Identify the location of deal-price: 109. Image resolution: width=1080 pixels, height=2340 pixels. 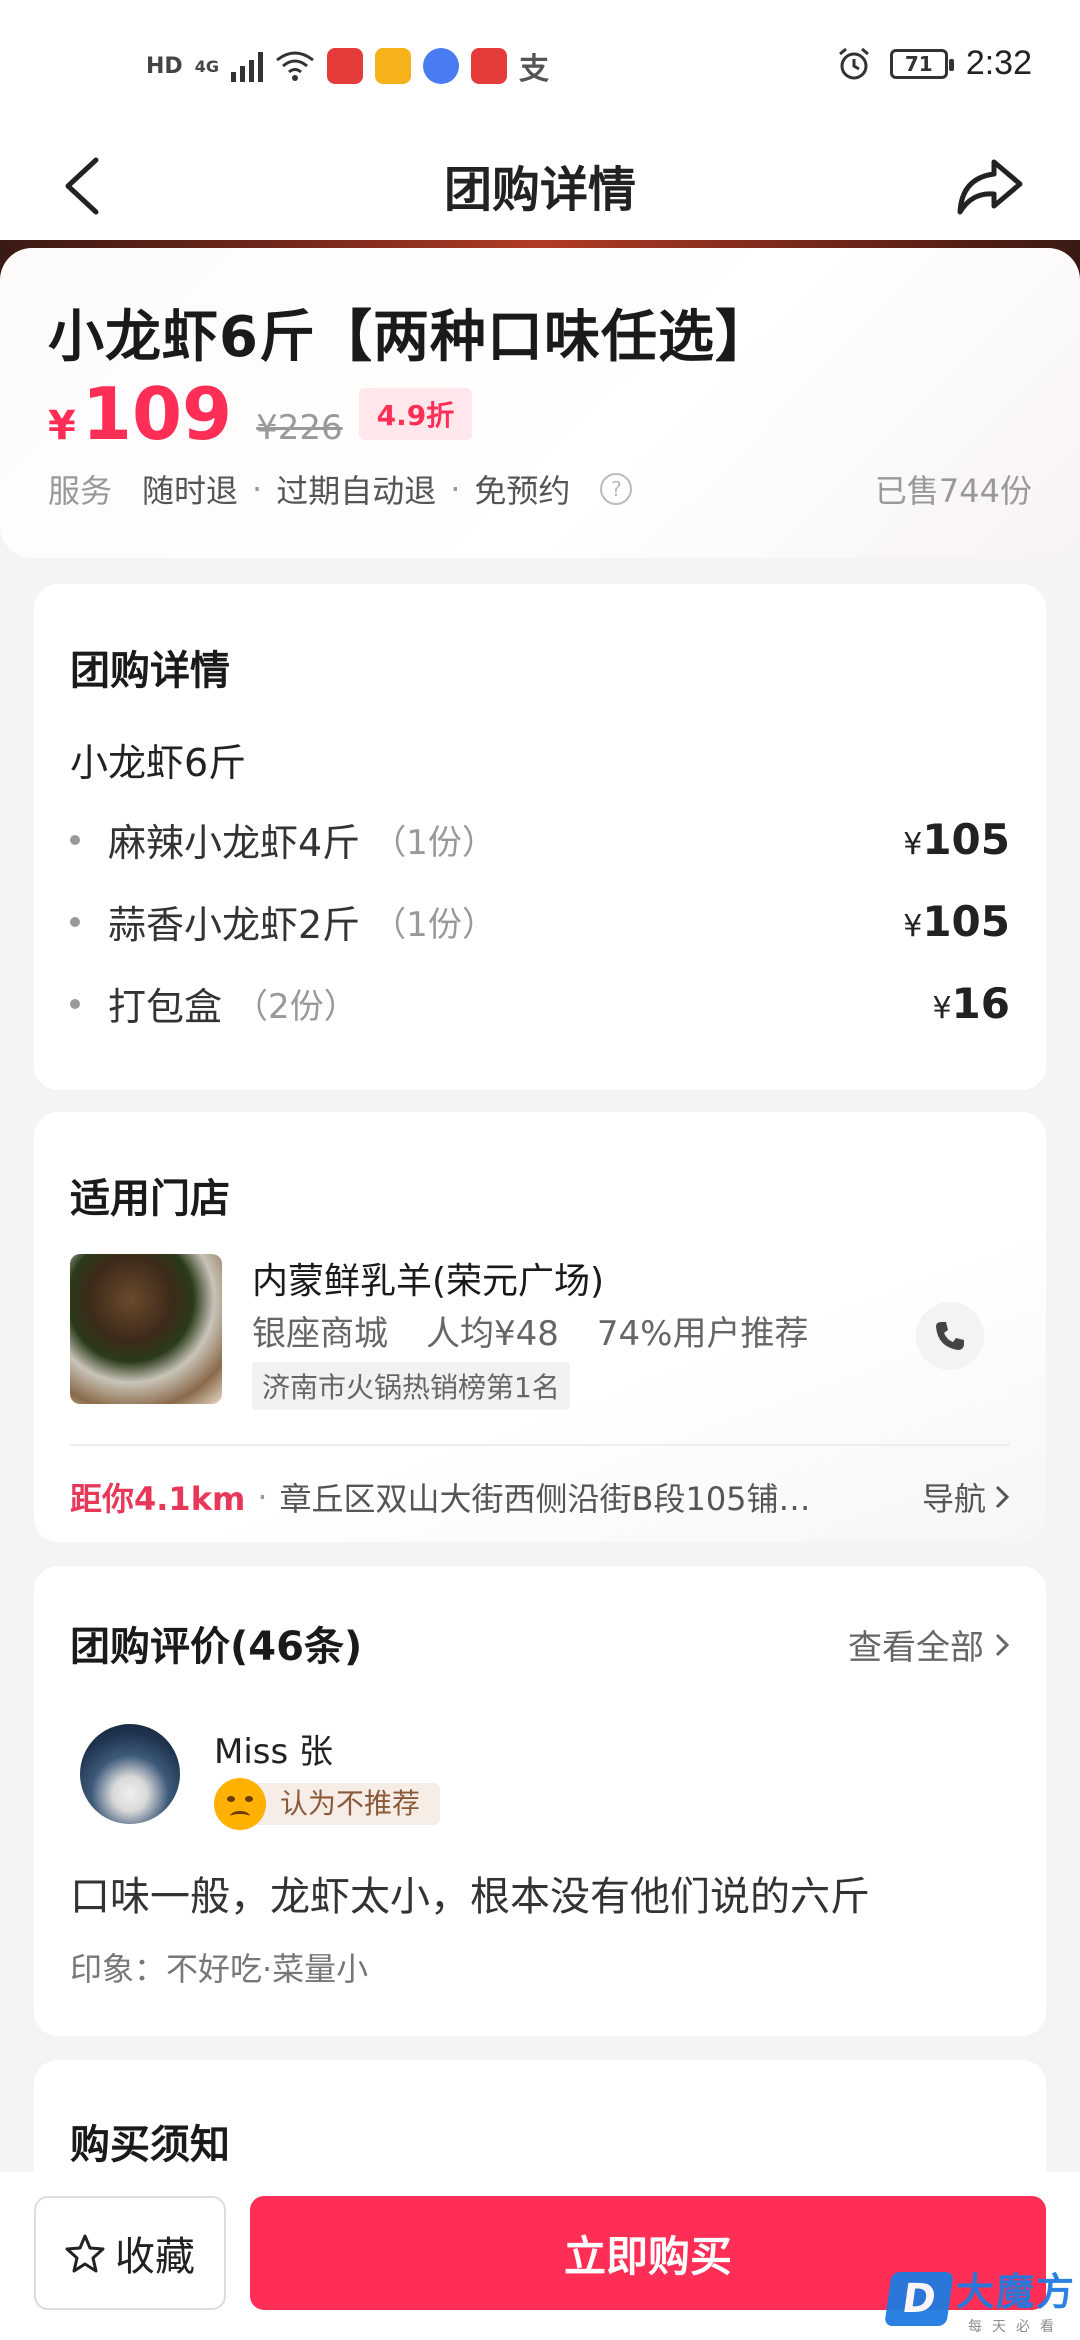
(157, 414).